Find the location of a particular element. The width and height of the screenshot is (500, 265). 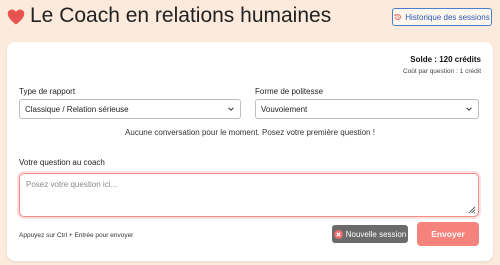

credit-balance: Solde : 120 crédits is located at coordinates (445, 59).